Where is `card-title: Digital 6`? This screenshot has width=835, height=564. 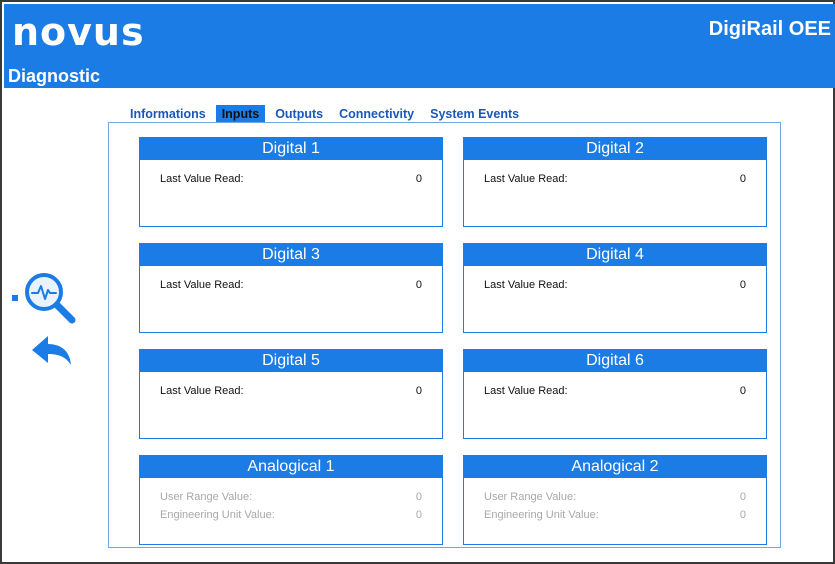
card-title: Digital 6 is located at coordinates (615, 361).